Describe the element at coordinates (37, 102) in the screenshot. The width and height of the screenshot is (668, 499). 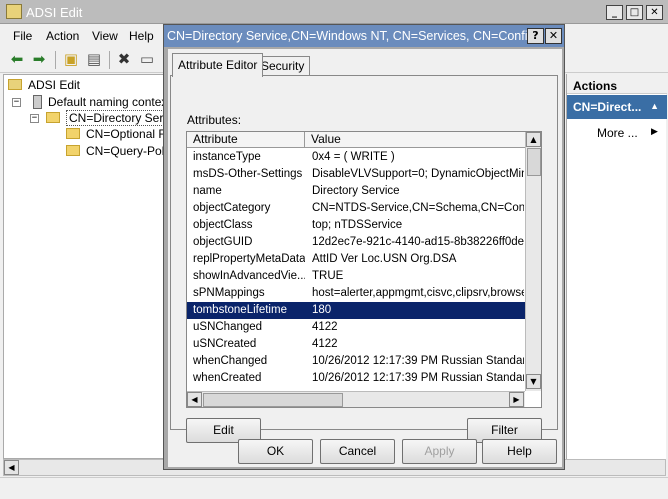
I see `server-icon` at that location.